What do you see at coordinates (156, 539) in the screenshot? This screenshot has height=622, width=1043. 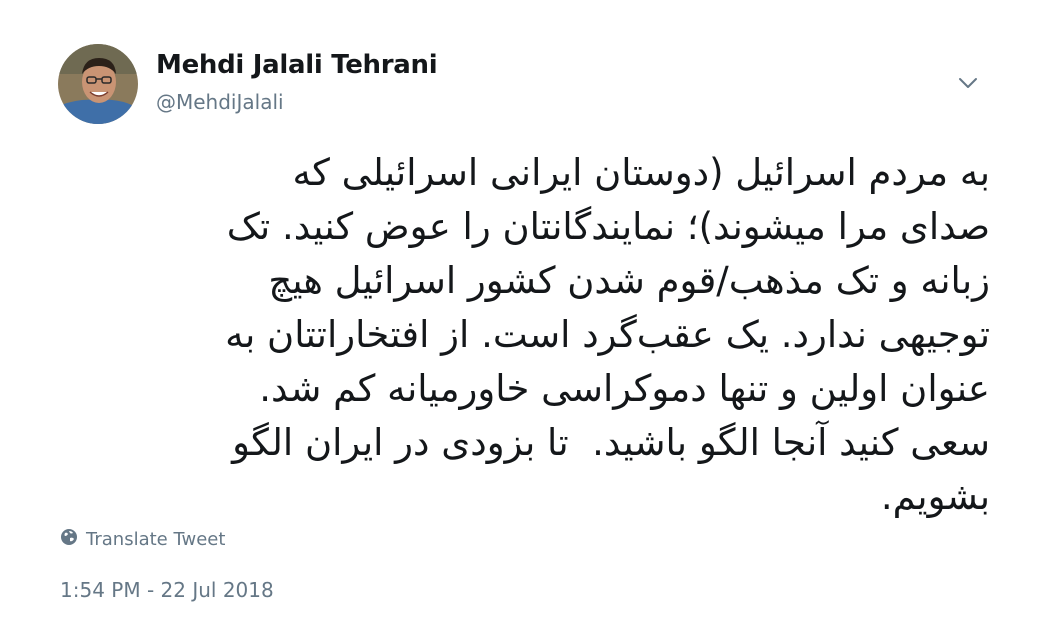 I see `translate-tweet-label: Translate Tweet` at bounding box center [156, 539].